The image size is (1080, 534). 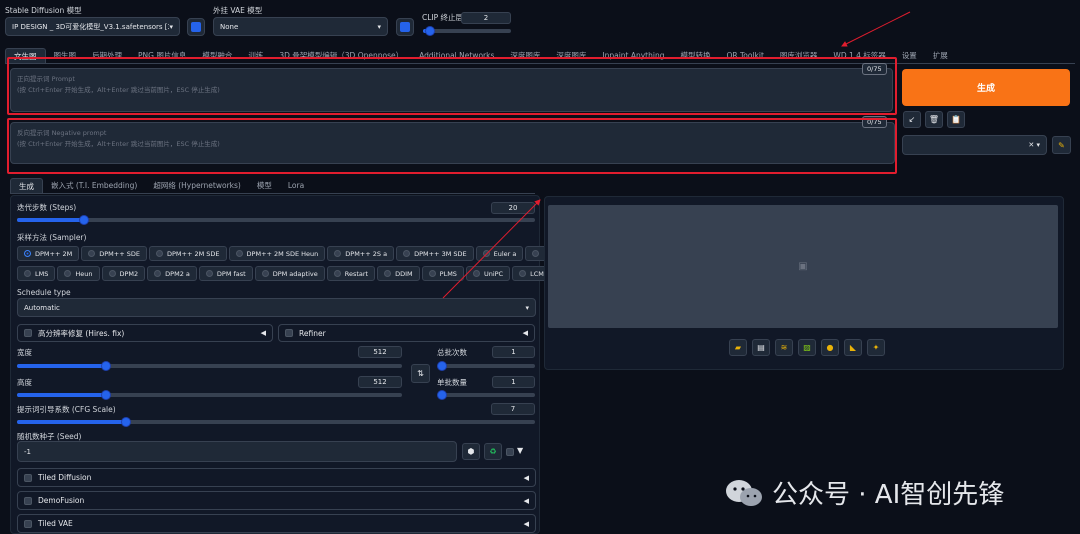 I want to click on arrow-to-output-panel, so click(x=491, y=249).